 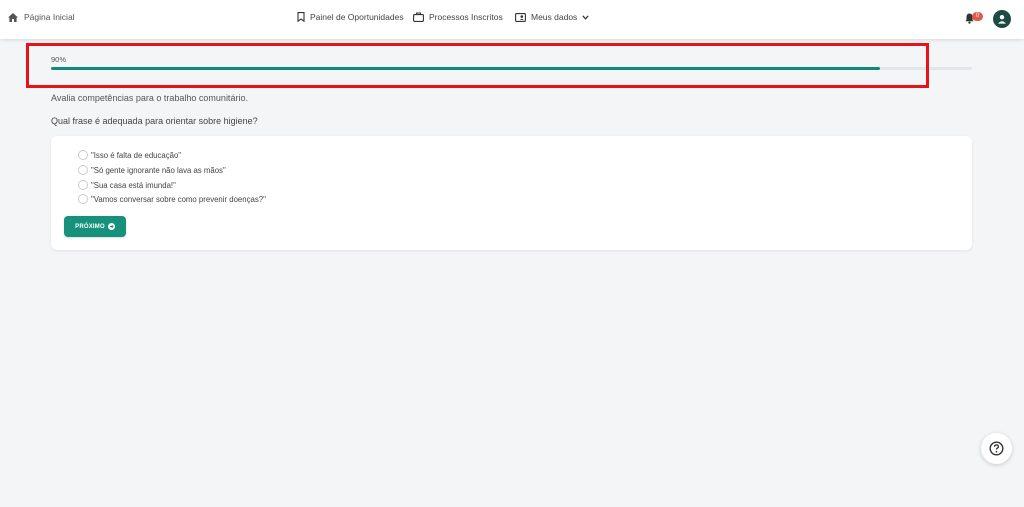 I want to click on user-avatar, so click(x=1002, y=19).